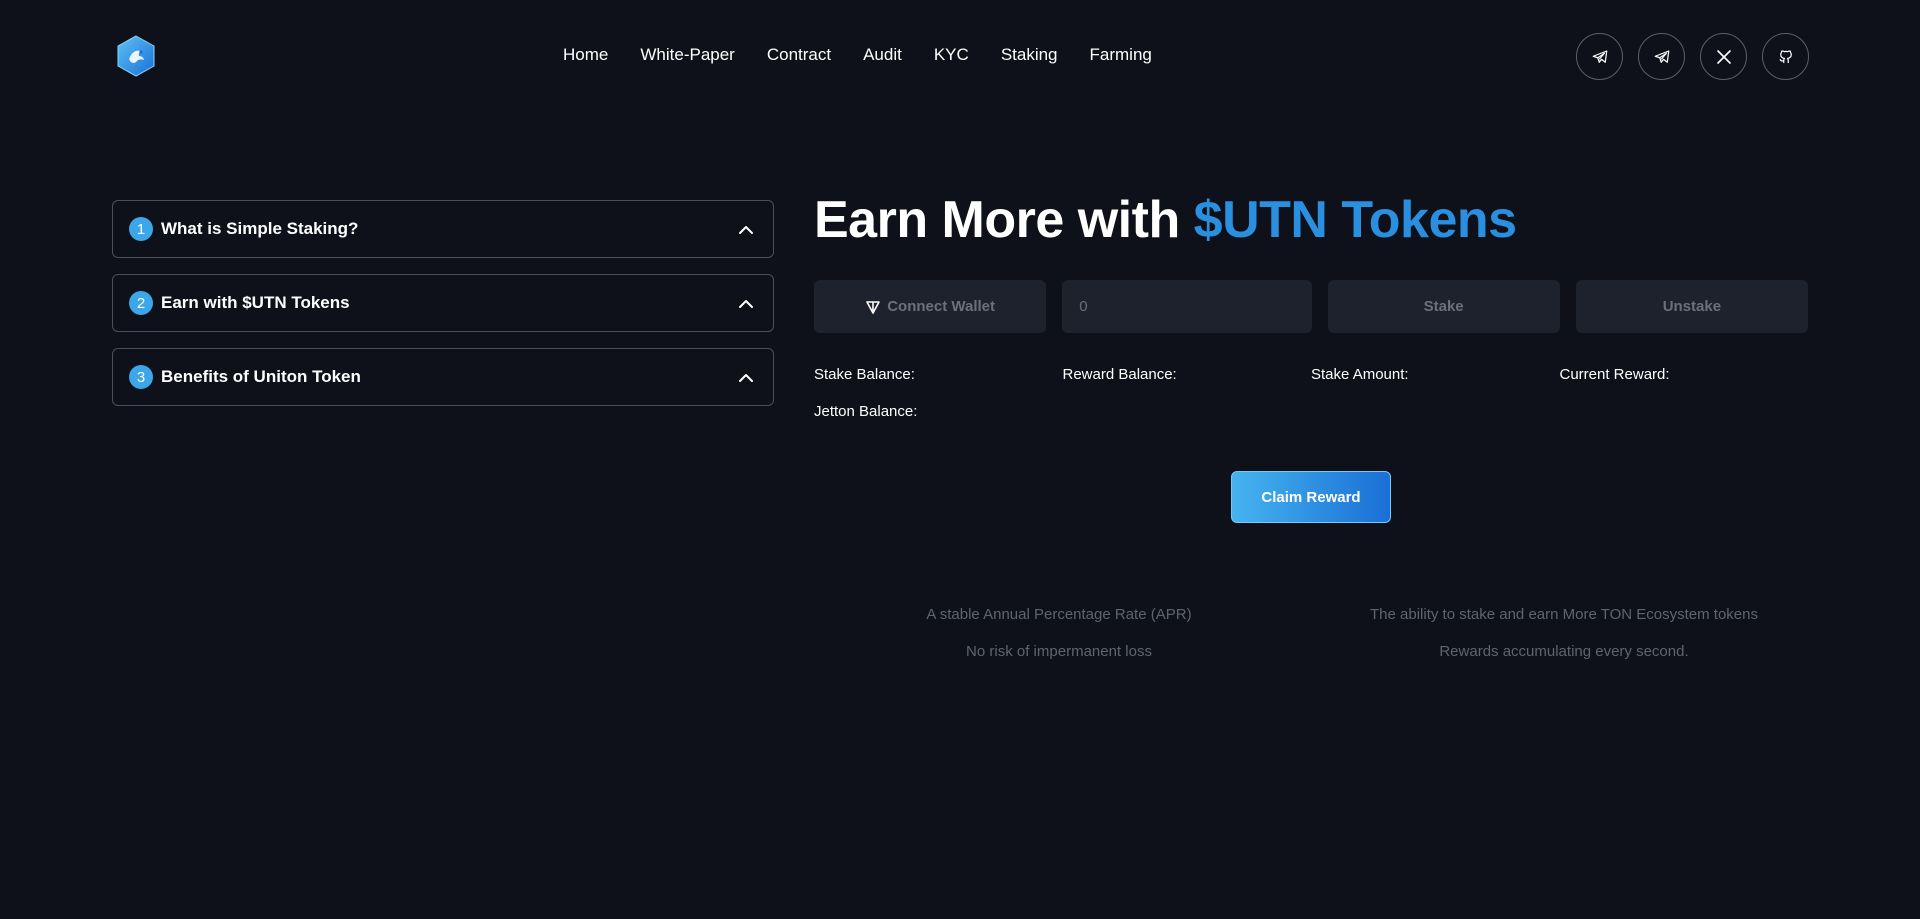 The height and width of the screenshot is (919, 1920). What do you see at coordinates (1187, 306) in the screenshot?
I see `stake-amount-input` at bounding box center [1187, 306].